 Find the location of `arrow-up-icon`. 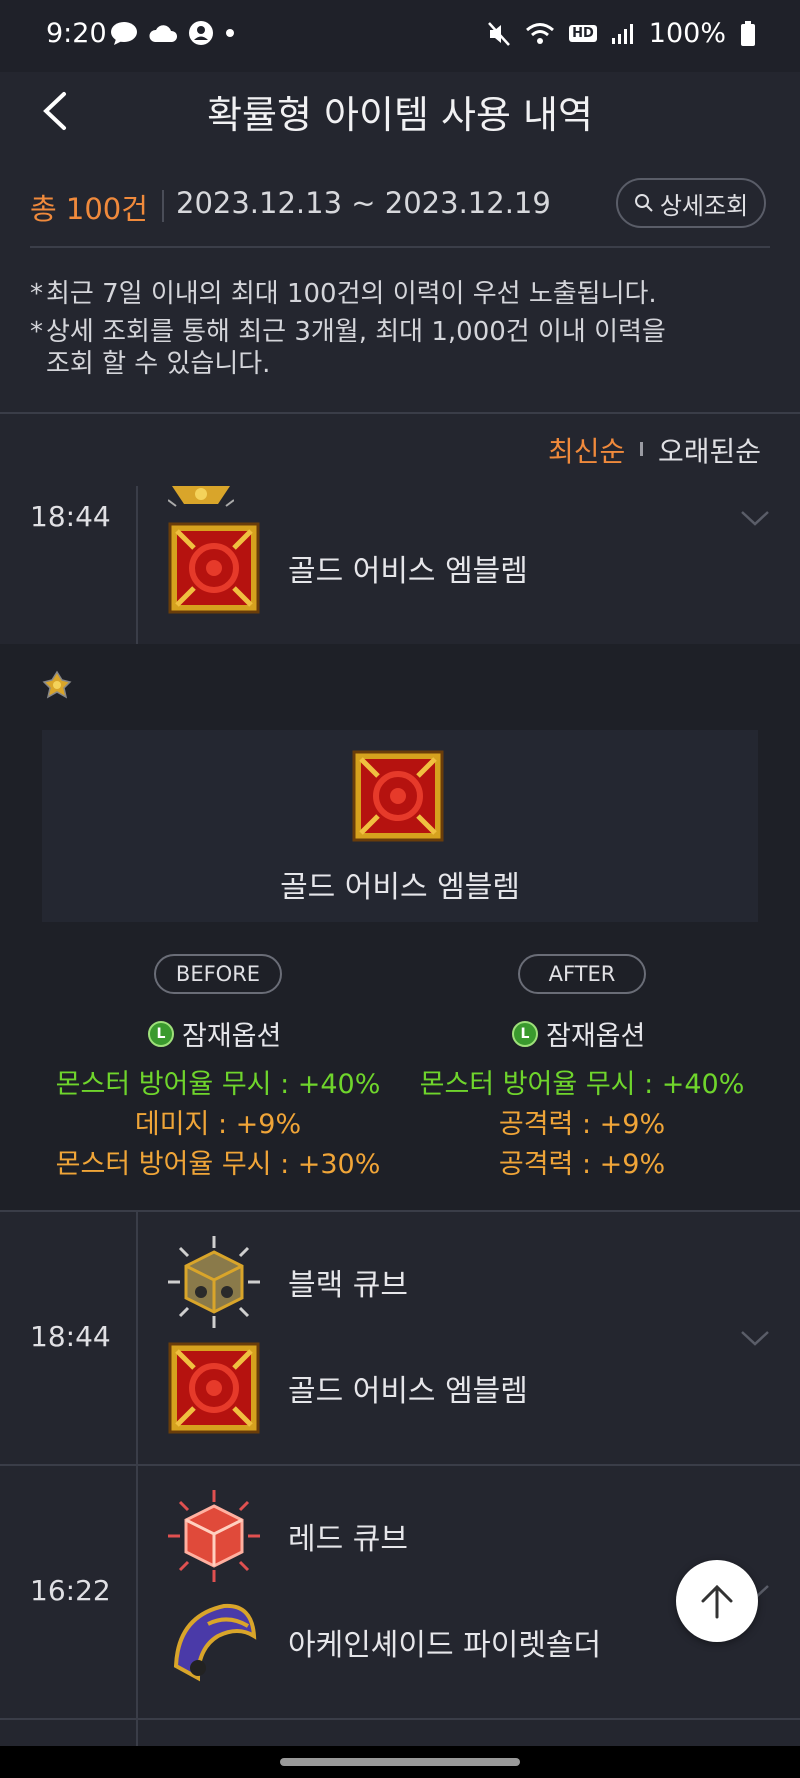

arrow-up-icon is located at coordinates (717, 1601).